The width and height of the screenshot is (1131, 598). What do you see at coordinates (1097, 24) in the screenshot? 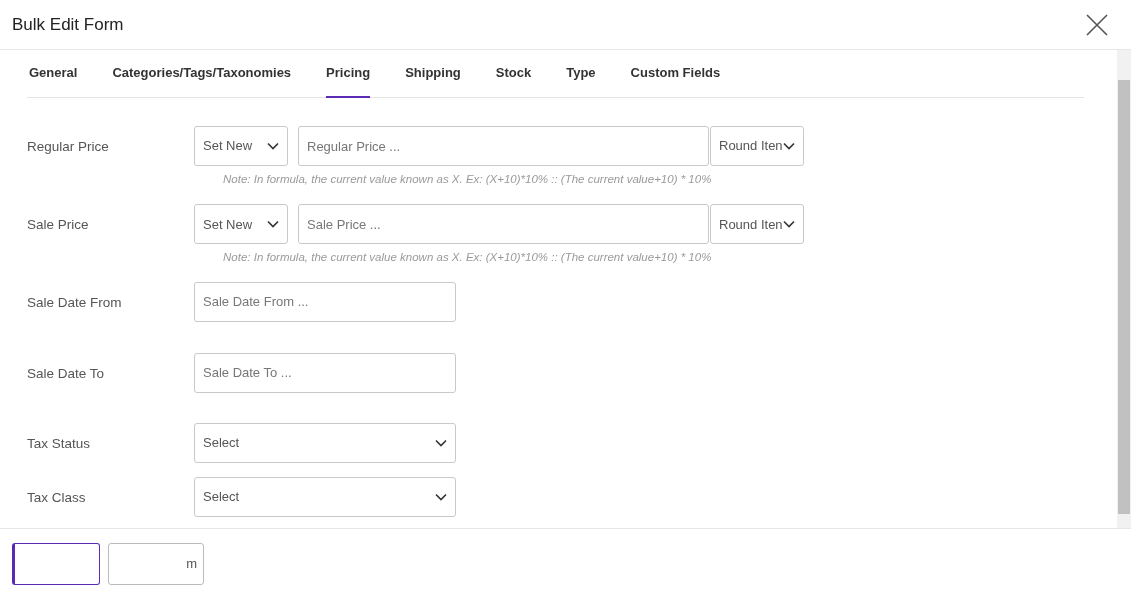
I see `close-icon` at bounding box center [1097, 24].